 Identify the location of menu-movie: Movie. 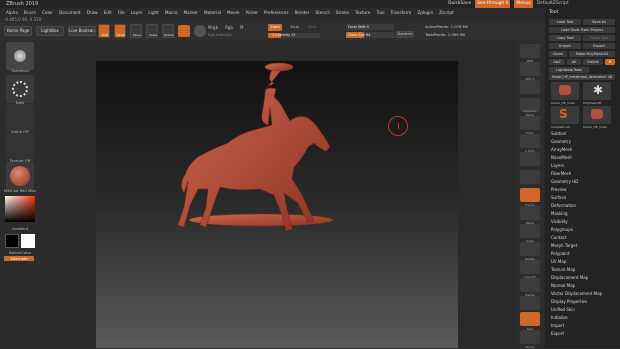
(233, 12).